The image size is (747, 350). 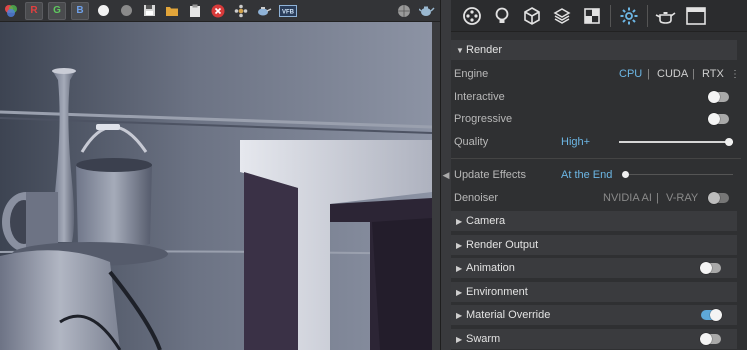 What do you see at coordinates (460, 50) in the screenshot?
I see `caret-down-icon: ▼` at bounding box center [460, 50].